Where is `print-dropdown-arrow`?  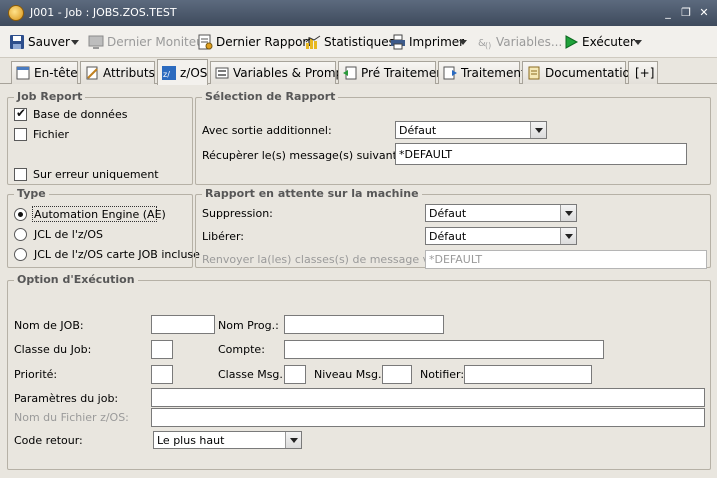
print-dropdown-arrow is located at coordinates (463, 42).